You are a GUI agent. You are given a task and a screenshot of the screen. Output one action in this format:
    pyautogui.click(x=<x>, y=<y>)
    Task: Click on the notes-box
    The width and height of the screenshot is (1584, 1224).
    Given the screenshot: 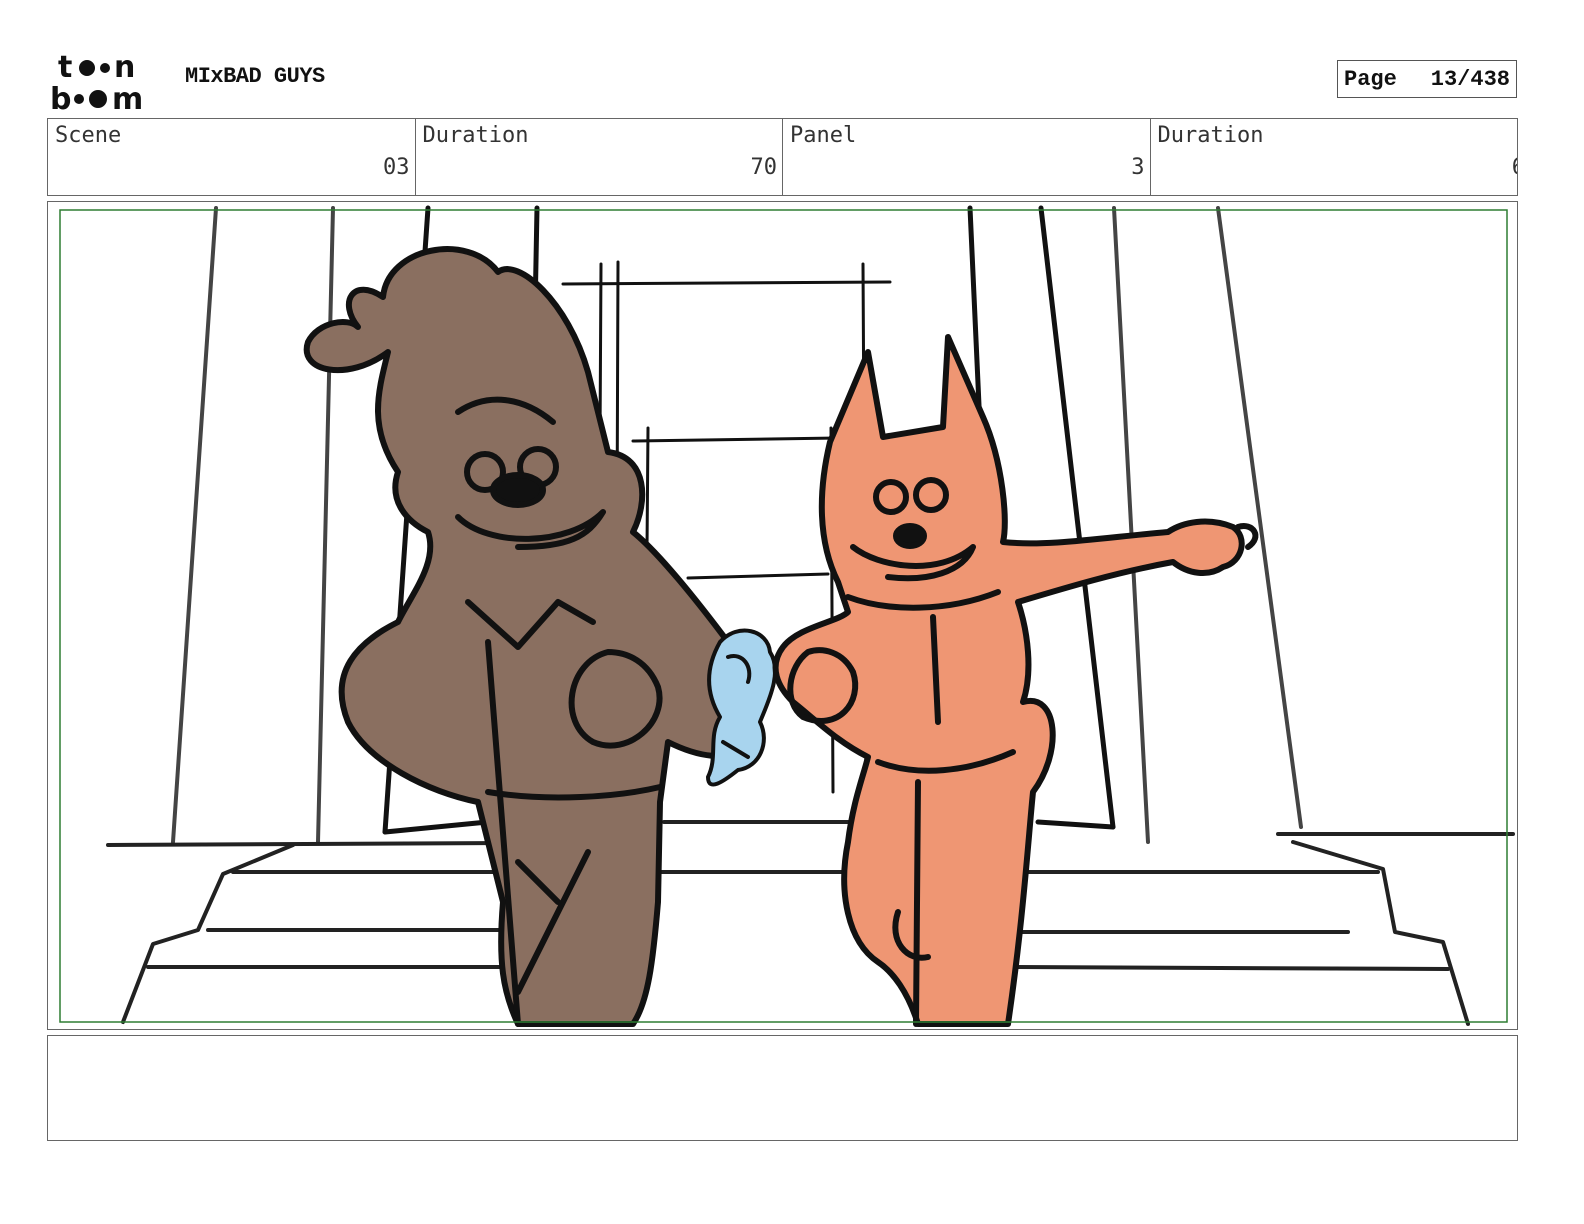 What is the action you would take?
    pyautogui.click(x=782, y=1088)
    